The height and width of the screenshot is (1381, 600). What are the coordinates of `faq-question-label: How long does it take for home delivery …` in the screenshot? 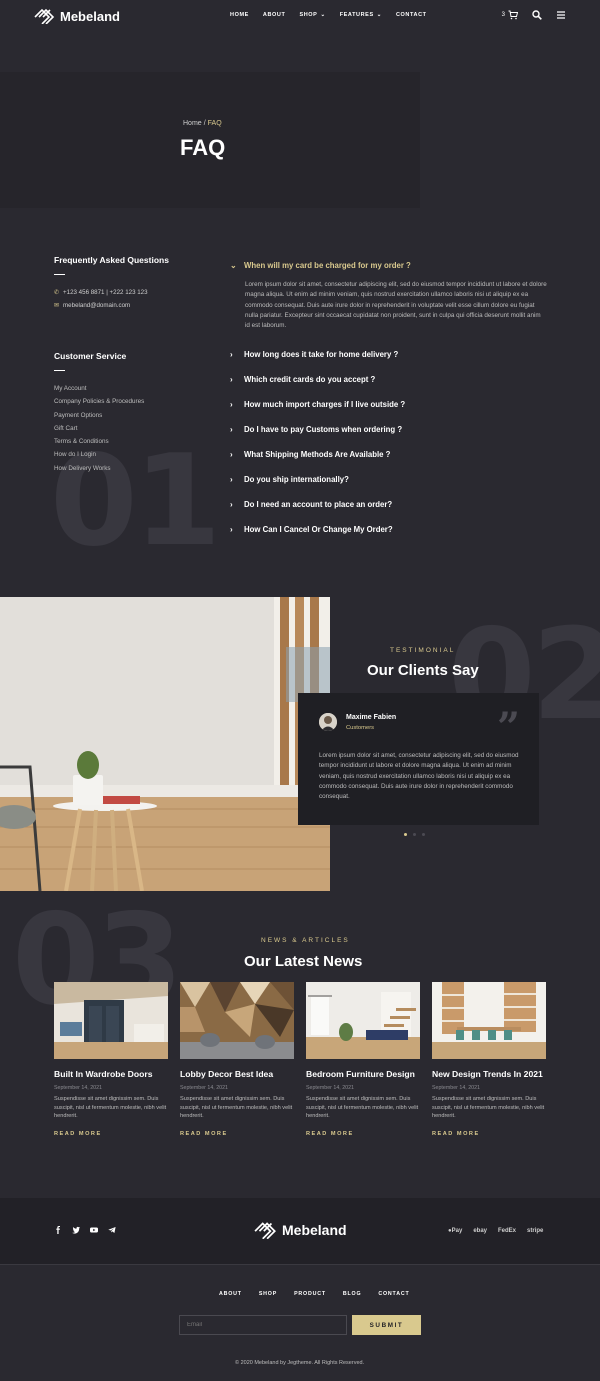 It's located at (321, 354).